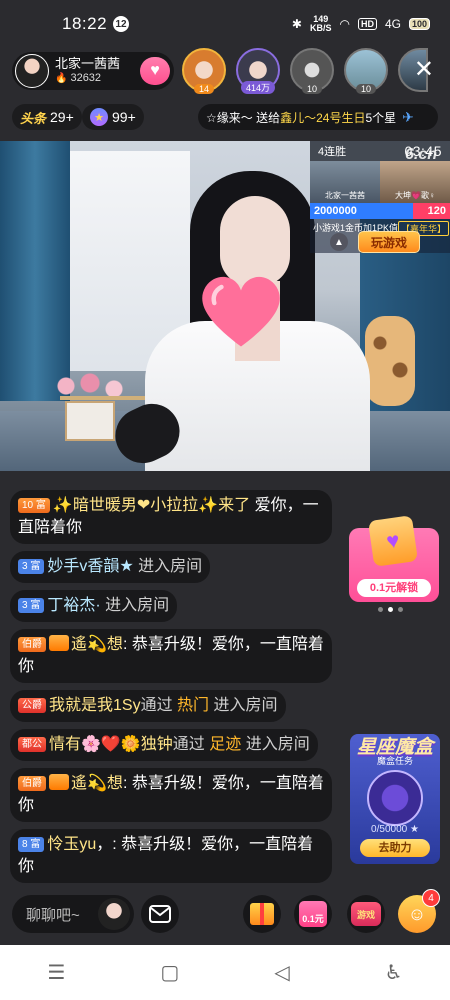 This screenshot has height=1000, width=450. What do you see at coordinates (225, 972) in the screenshot?
I see `system-nav-bar: ☰ ▢ ◁ ♿` at bounding box center [225, 972].